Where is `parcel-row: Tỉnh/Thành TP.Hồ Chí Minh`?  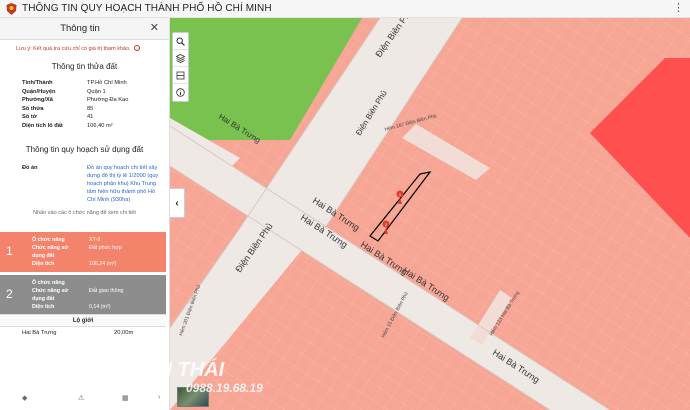 parcel-row: Tỉnh/Thành TP.Hồ Chí Minh is located at coordinates (95, 83).